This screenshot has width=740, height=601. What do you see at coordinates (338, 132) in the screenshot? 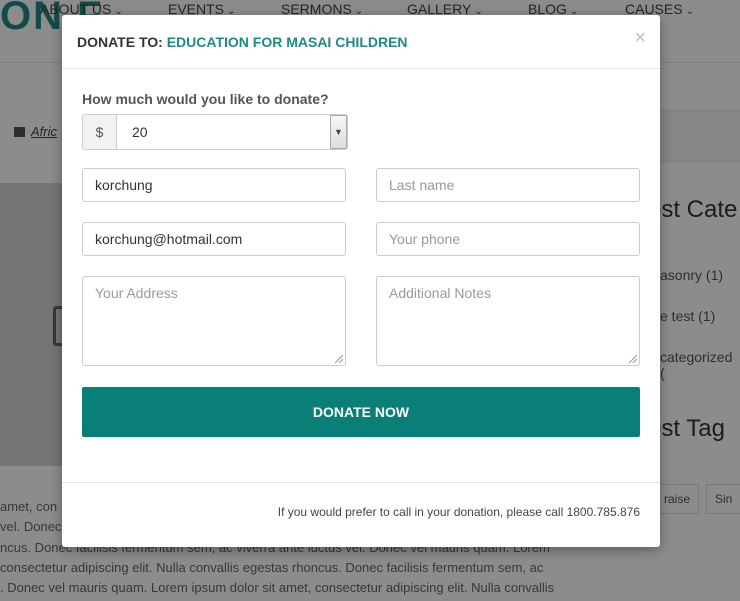
I see `chevron-down-icon: ▼` at bounding box center [338, 132].